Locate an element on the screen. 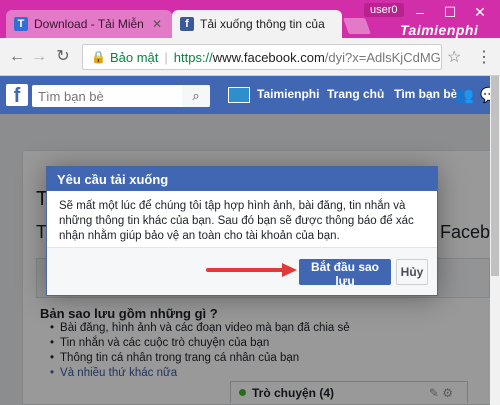 The height and width of the screenshot is (405, 500). url-scheme: https:// is located at coordinates (193, 57).